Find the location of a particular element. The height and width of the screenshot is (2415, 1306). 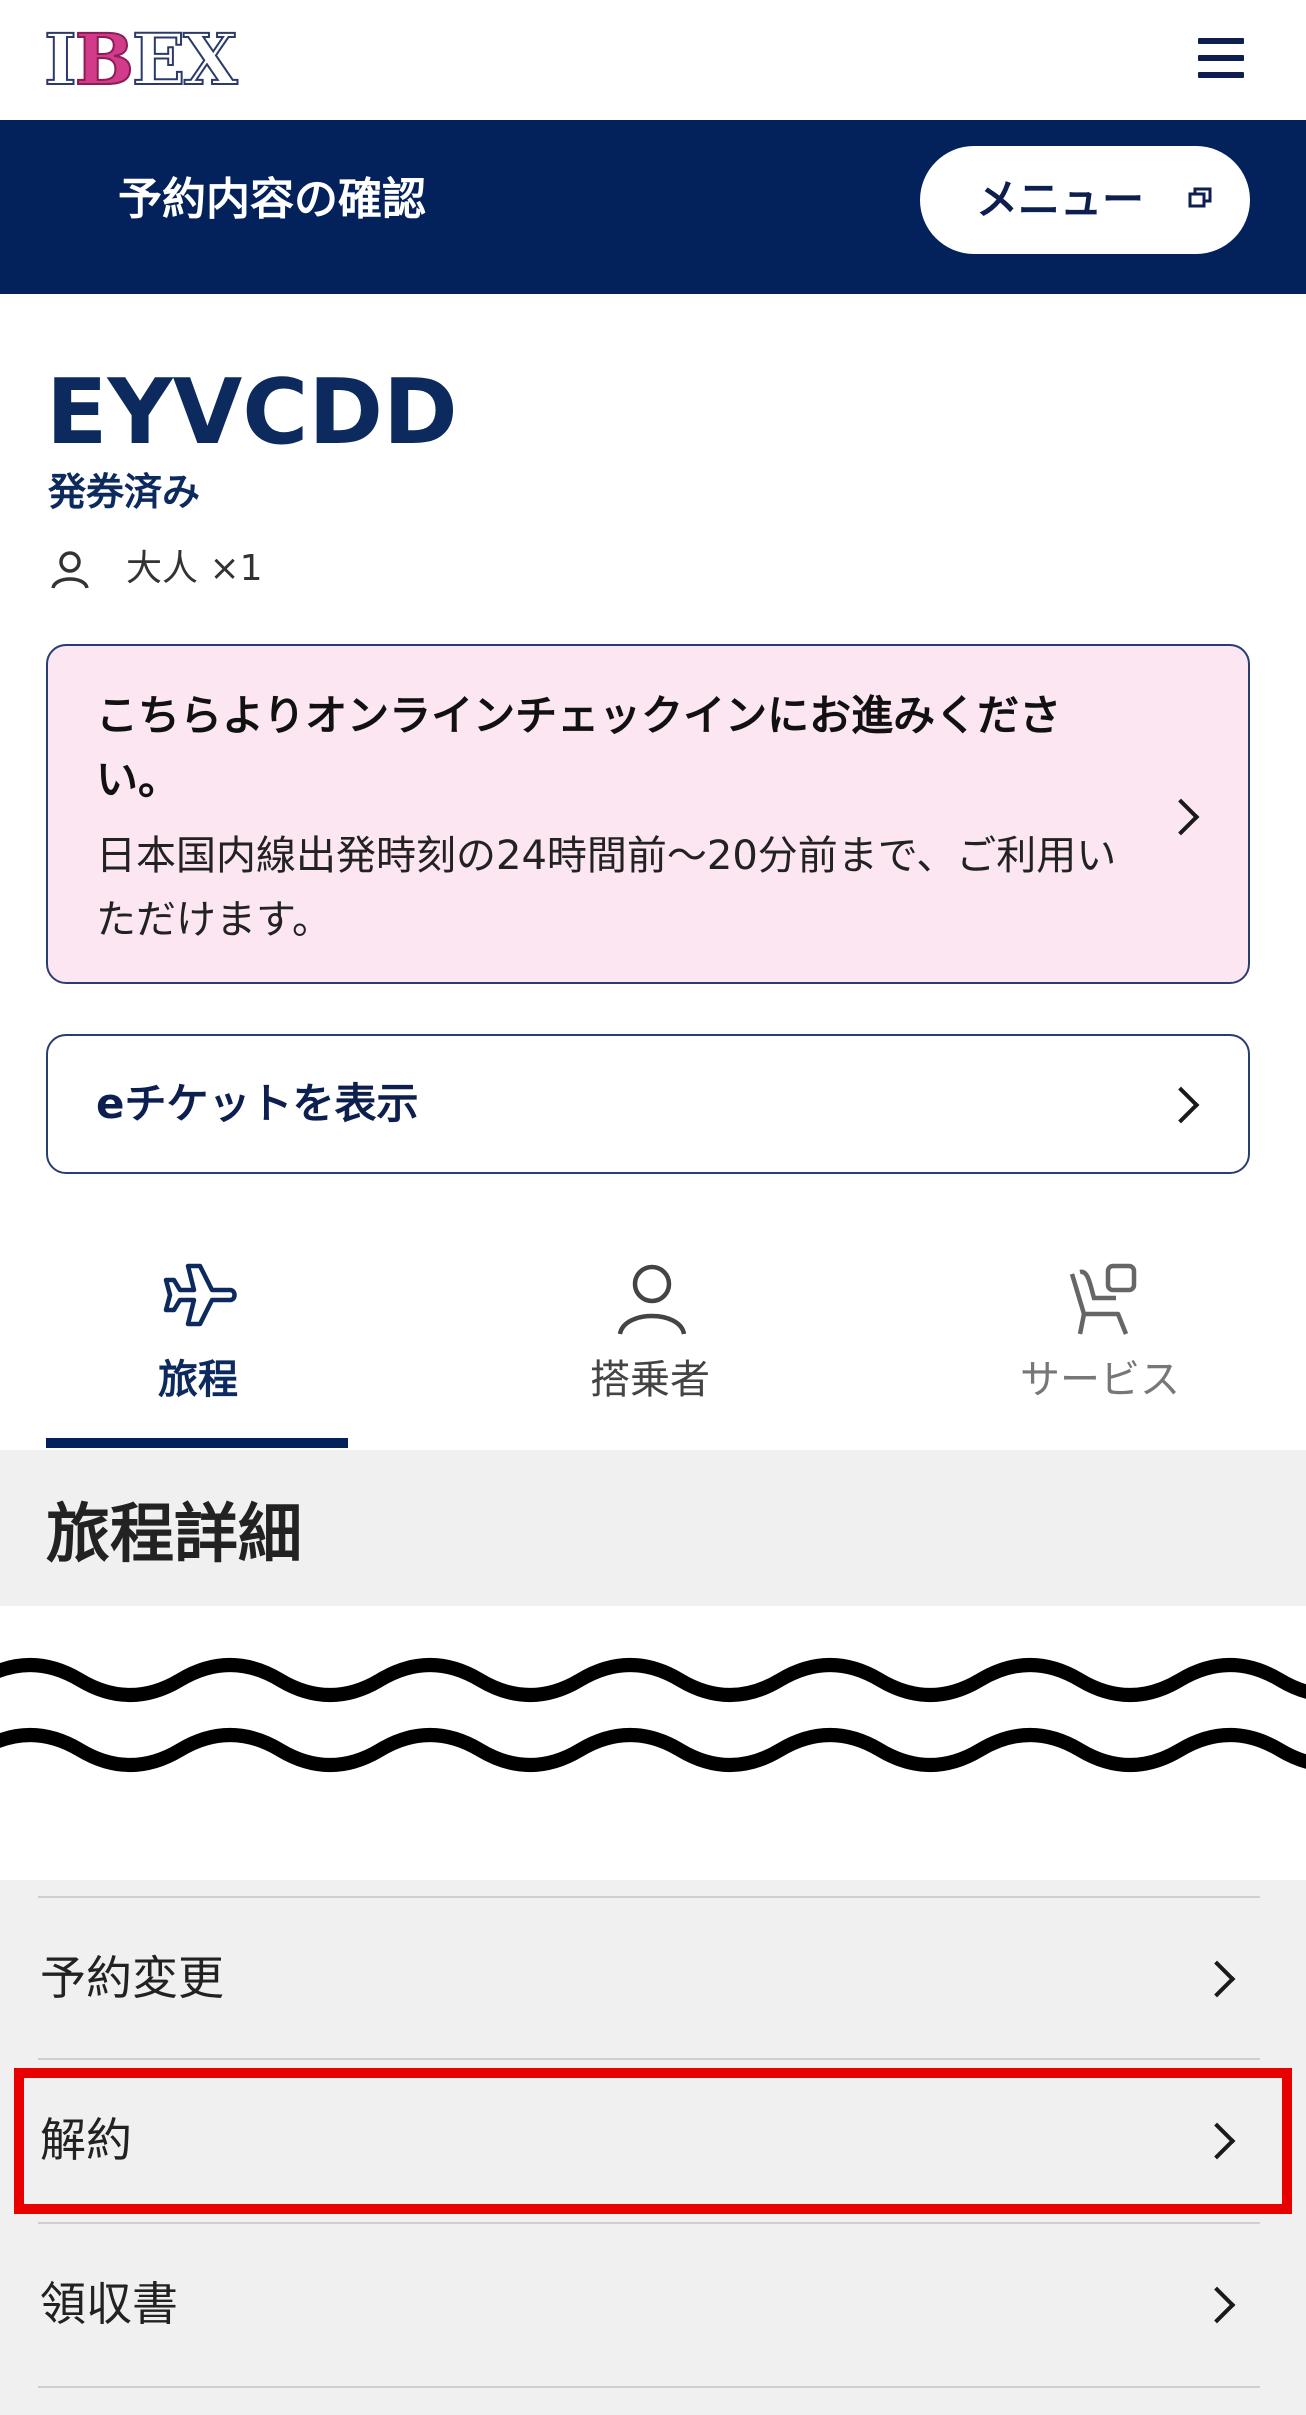

page-title: 予約内容の確認 is located at coordinates (272, 199).